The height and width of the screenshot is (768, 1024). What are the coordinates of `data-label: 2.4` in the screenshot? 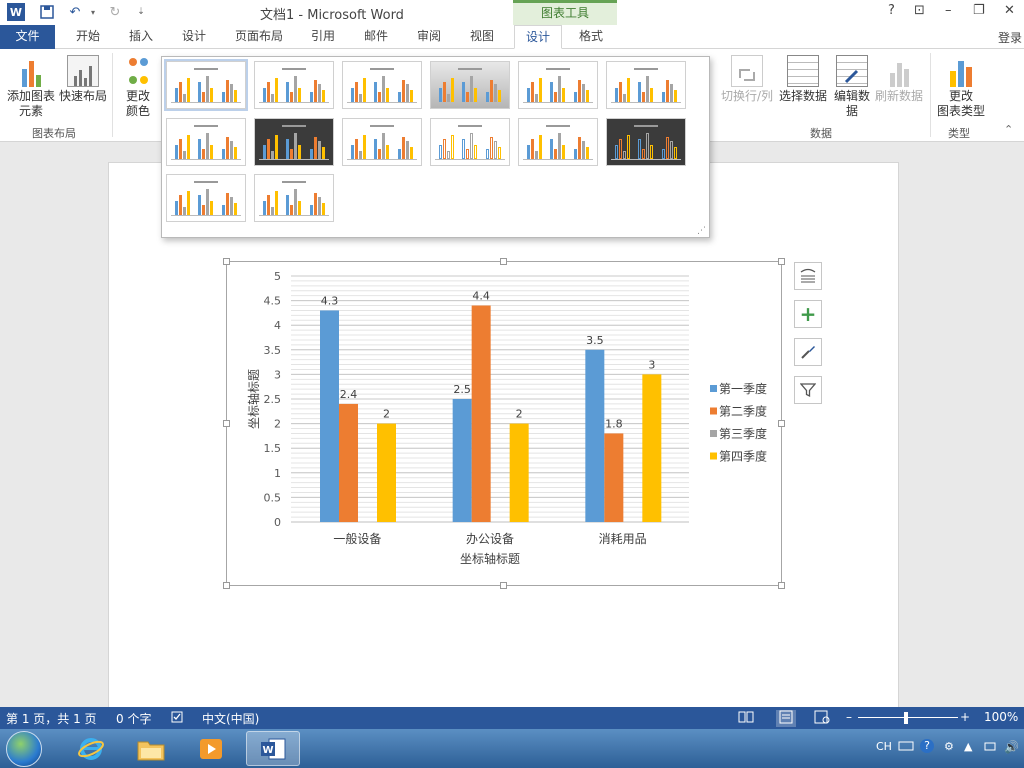 It's located at (349, 394).